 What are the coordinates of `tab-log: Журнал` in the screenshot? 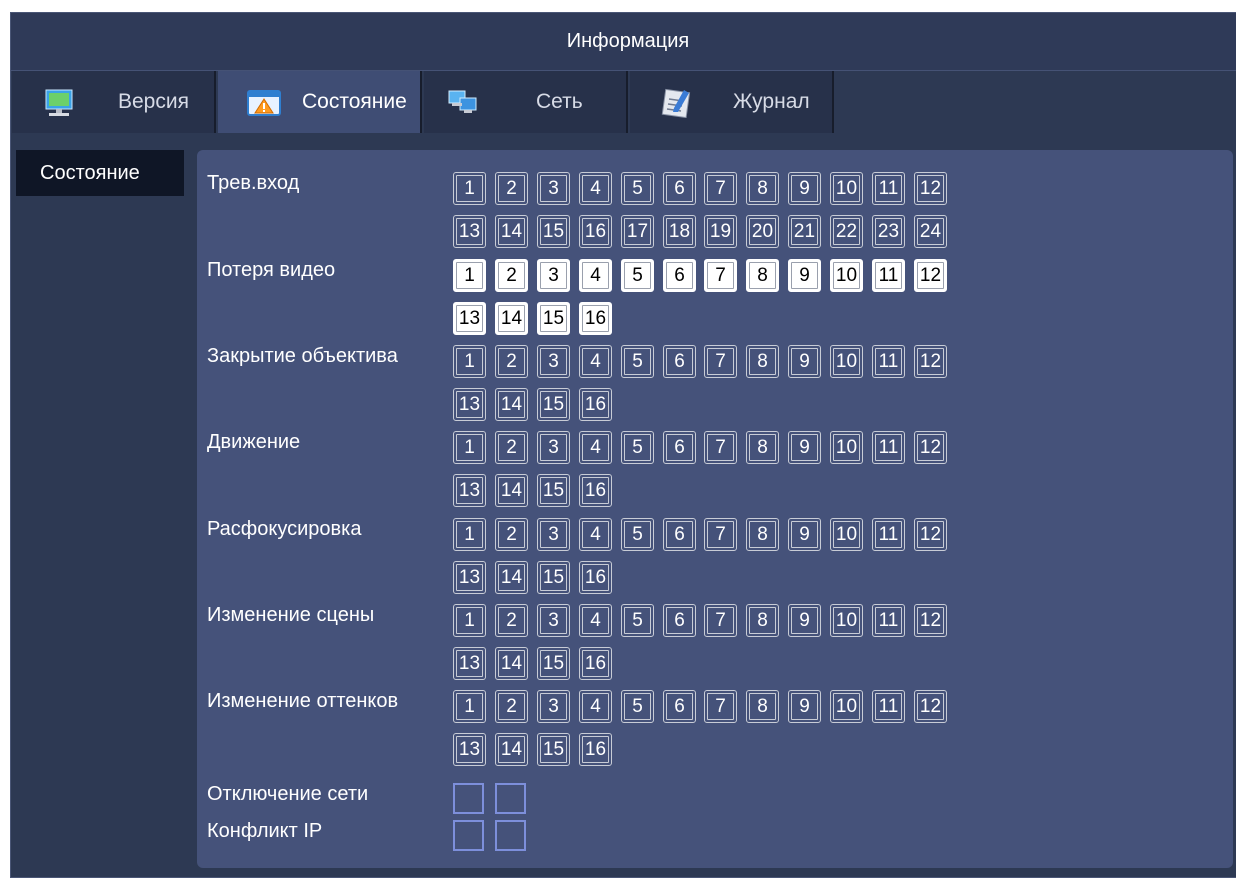 It's located at (732, 102).